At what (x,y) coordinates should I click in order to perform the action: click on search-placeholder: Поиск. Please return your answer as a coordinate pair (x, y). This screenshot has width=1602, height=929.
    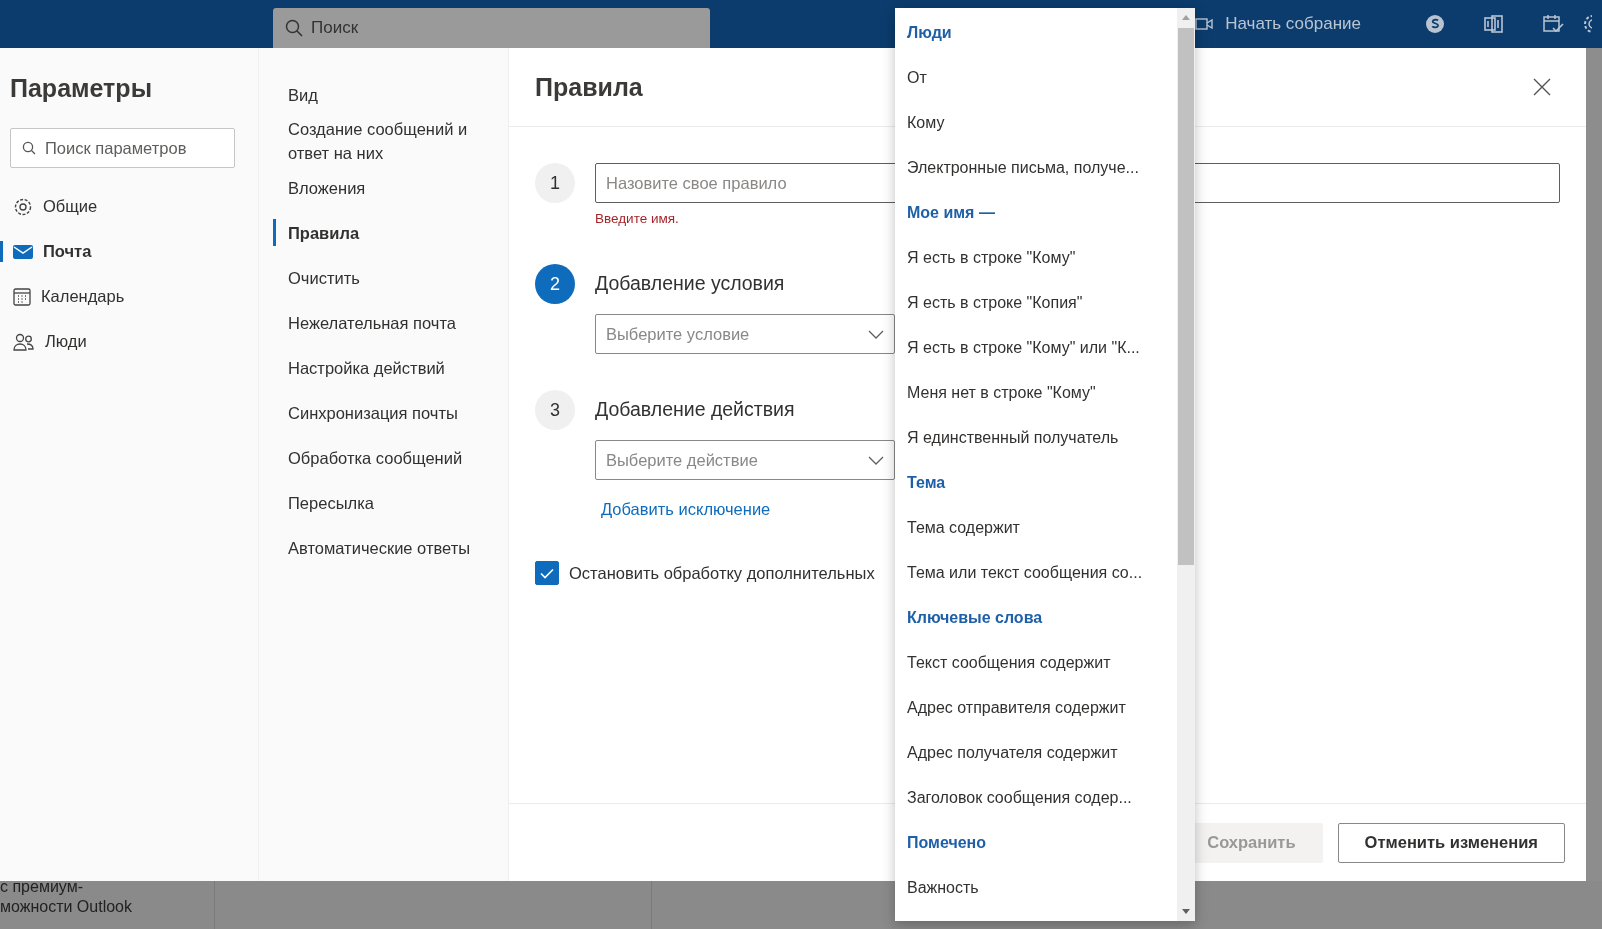
    Looking at the image, I should click on (335, 28).